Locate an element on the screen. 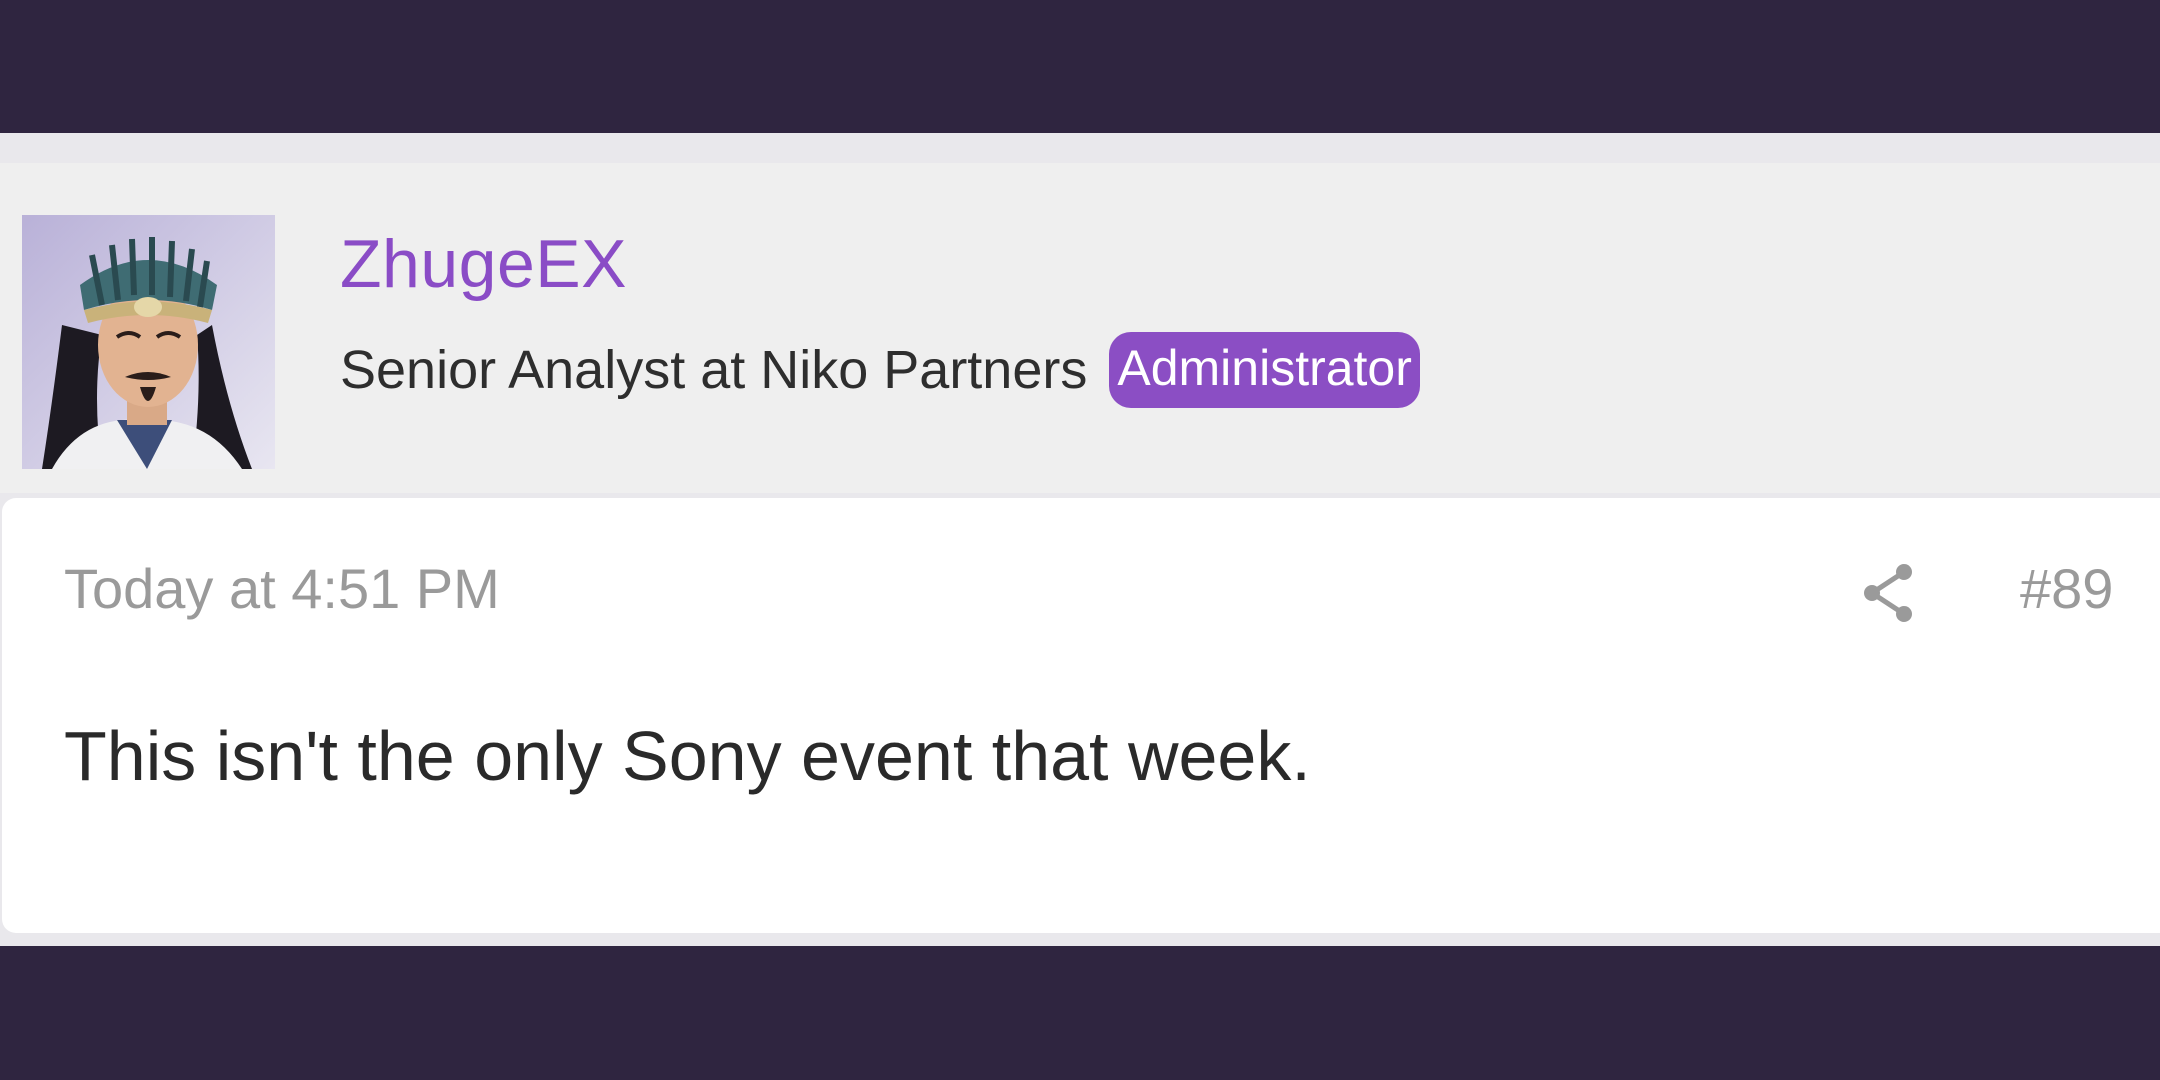  top-dark-band is located at coordinates (1080, 66).